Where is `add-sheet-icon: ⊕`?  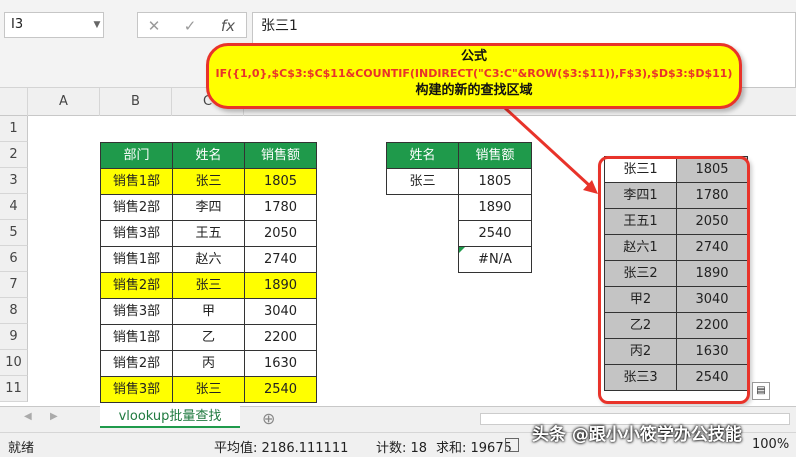
add-sheet-icon: ⊕ is located at coordinates (268, 418).